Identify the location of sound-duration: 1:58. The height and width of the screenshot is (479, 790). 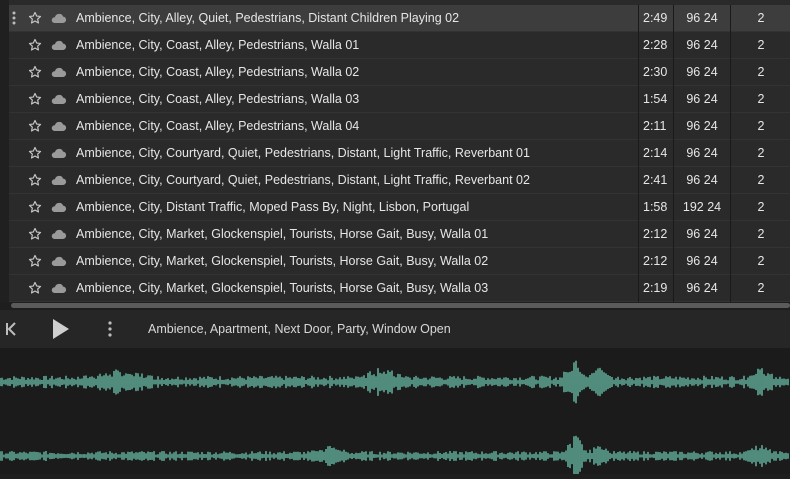
(657, 207).